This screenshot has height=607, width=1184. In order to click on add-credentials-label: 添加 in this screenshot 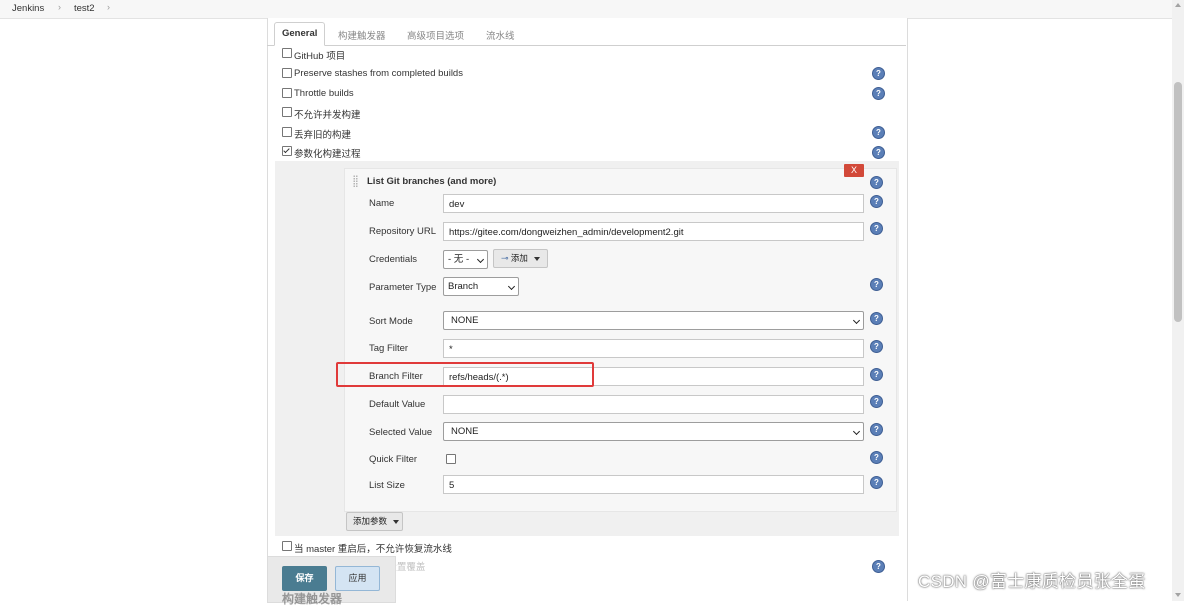, I will do `click(519, 258)`.